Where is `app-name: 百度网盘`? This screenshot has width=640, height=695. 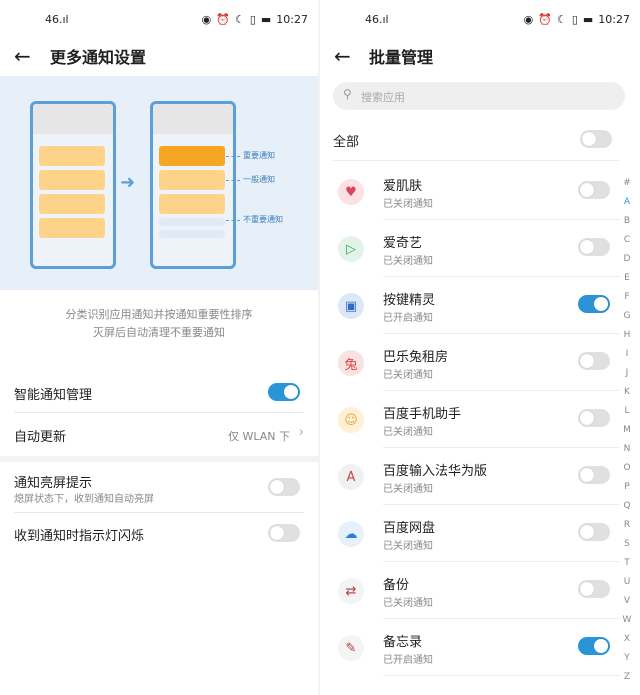
app-name: 百度网盘 is located at coordinates (409, 528).